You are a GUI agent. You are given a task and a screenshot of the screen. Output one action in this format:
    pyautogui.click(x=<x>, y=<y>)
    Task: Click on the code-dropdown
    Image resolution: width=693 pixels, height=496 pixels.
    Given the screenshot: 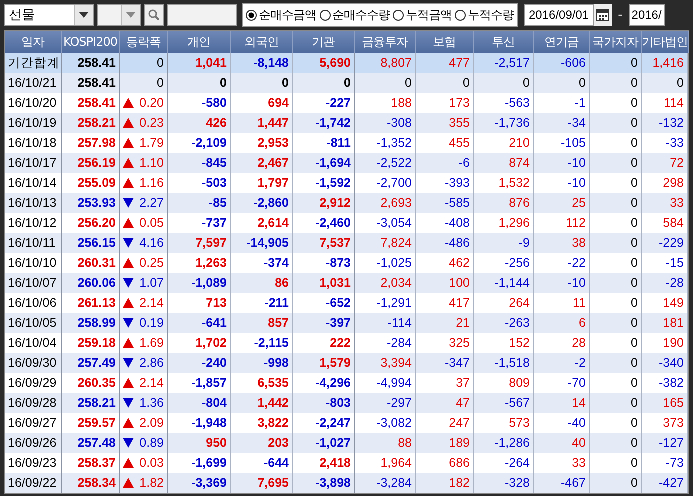 What is the action you would take?
    pyautogui.click(x=119, y=15)
    